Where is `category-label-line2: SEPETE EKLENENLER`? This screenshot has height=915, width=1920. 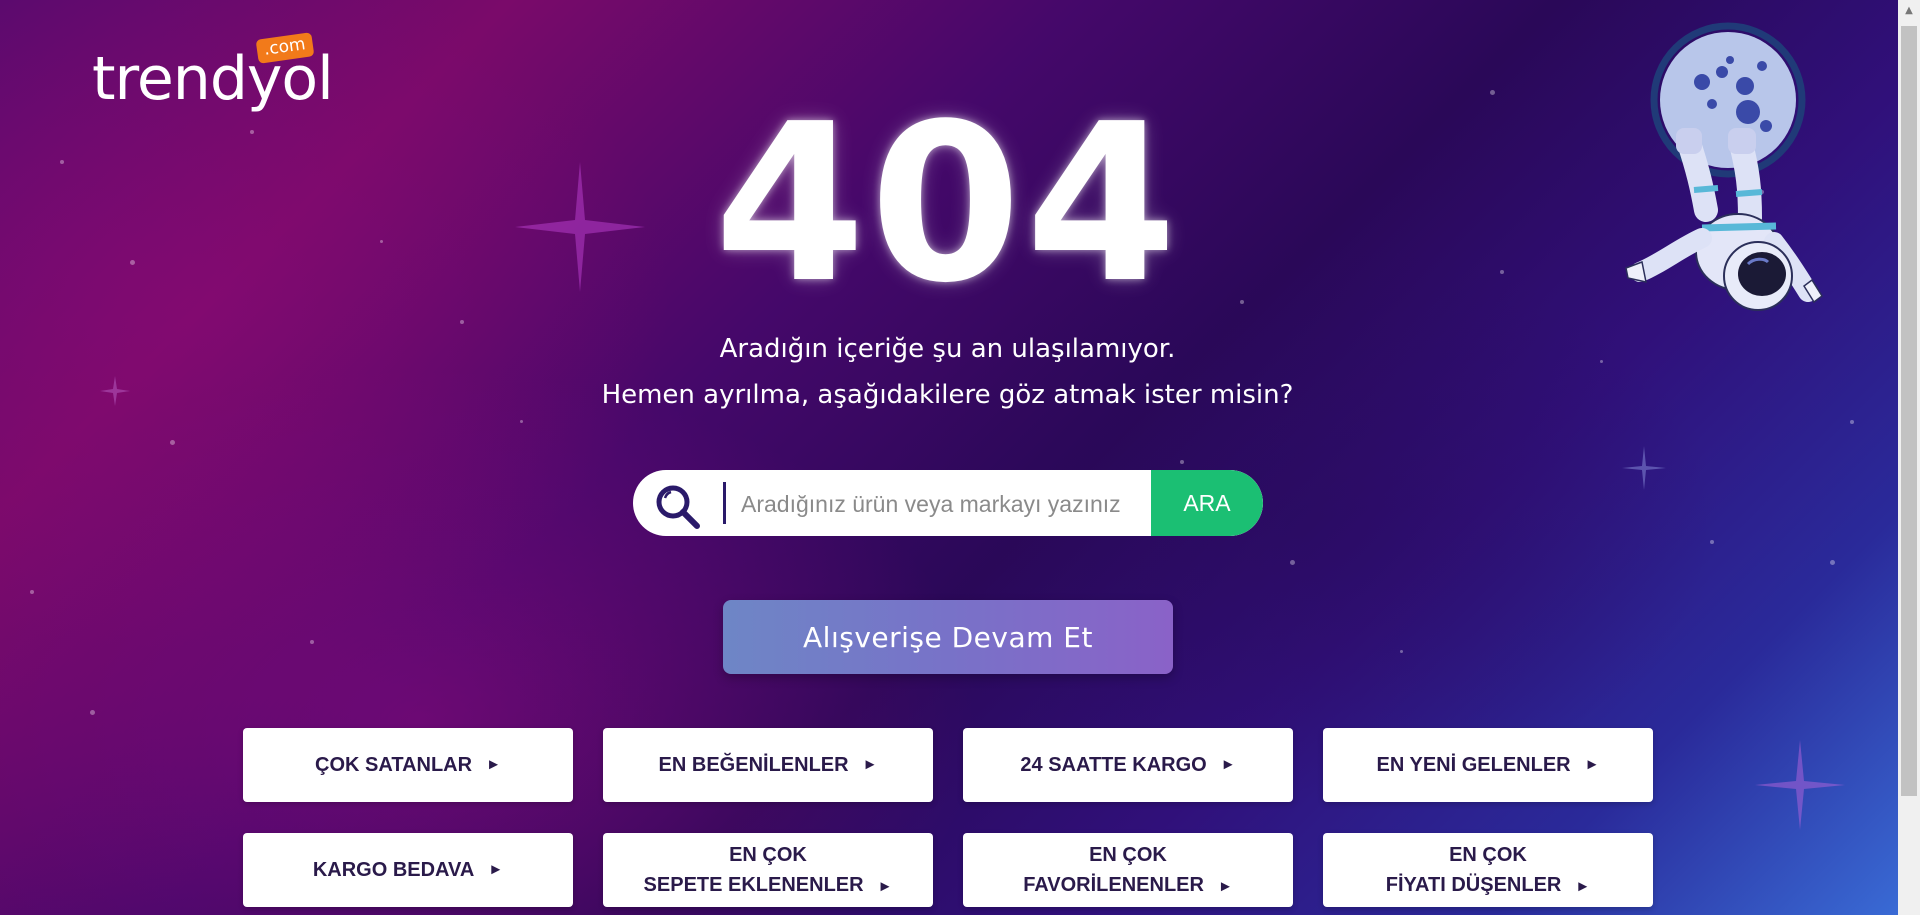
category-label-line2: SEPETE EKLENENLER is located at coordinates (753, 885).